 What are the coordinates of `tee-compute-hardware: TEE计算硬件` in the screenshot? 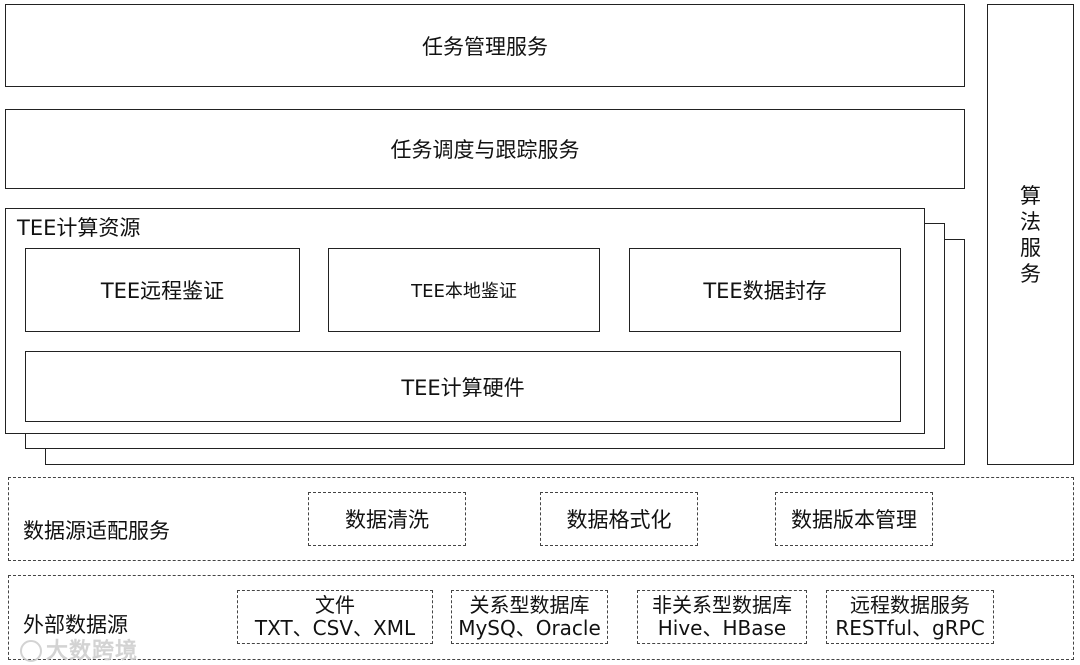 It's located at (463, 386).